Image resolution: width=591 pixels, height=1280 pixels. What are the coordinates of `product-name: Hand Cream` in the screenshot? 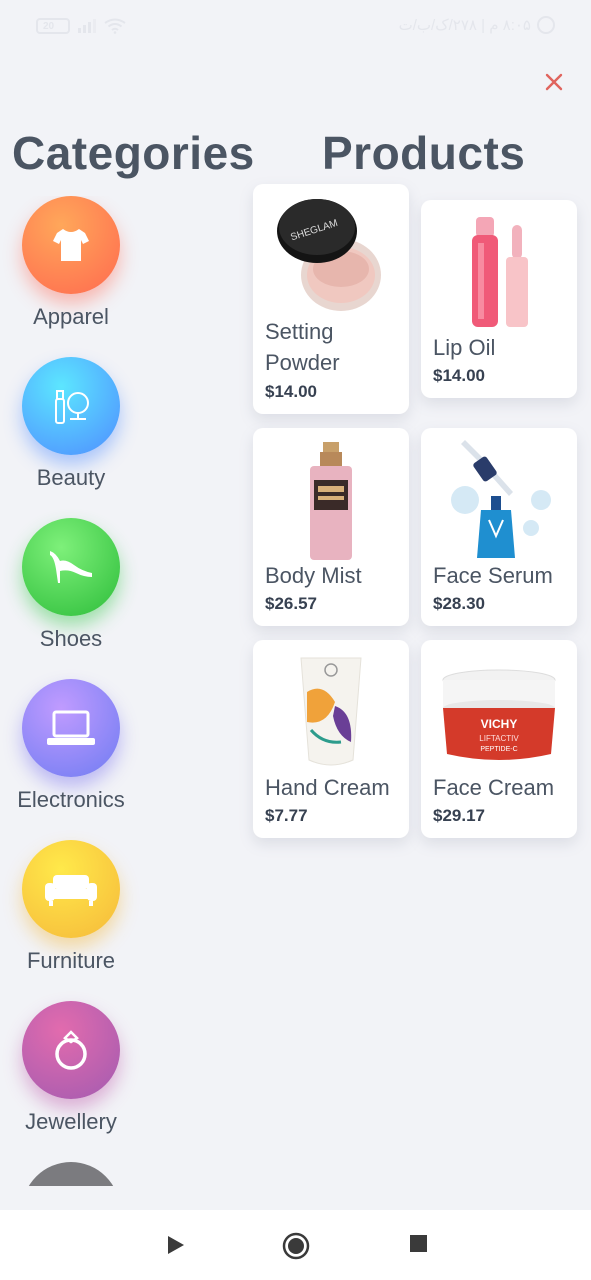 It's located at (327, 787).